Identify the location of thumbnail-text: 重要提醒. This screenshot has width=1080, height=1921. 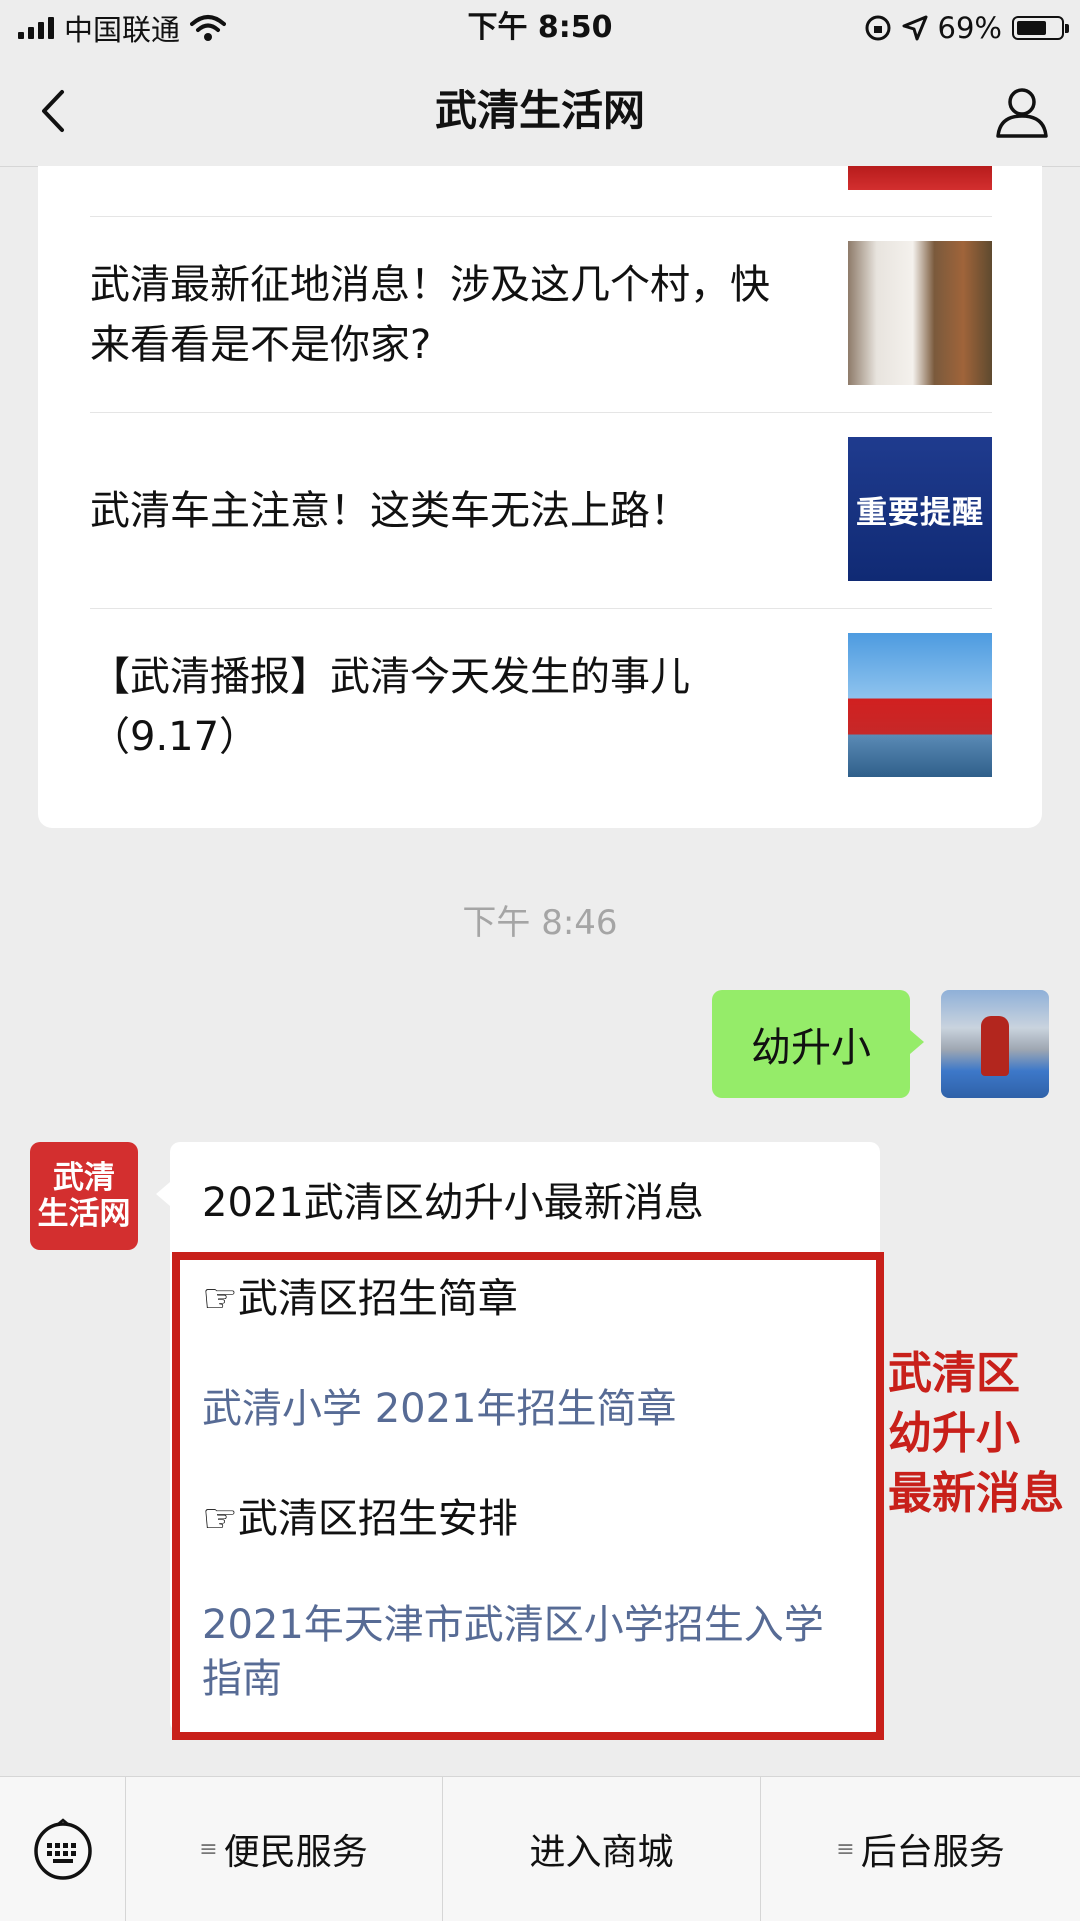
(920, 512).